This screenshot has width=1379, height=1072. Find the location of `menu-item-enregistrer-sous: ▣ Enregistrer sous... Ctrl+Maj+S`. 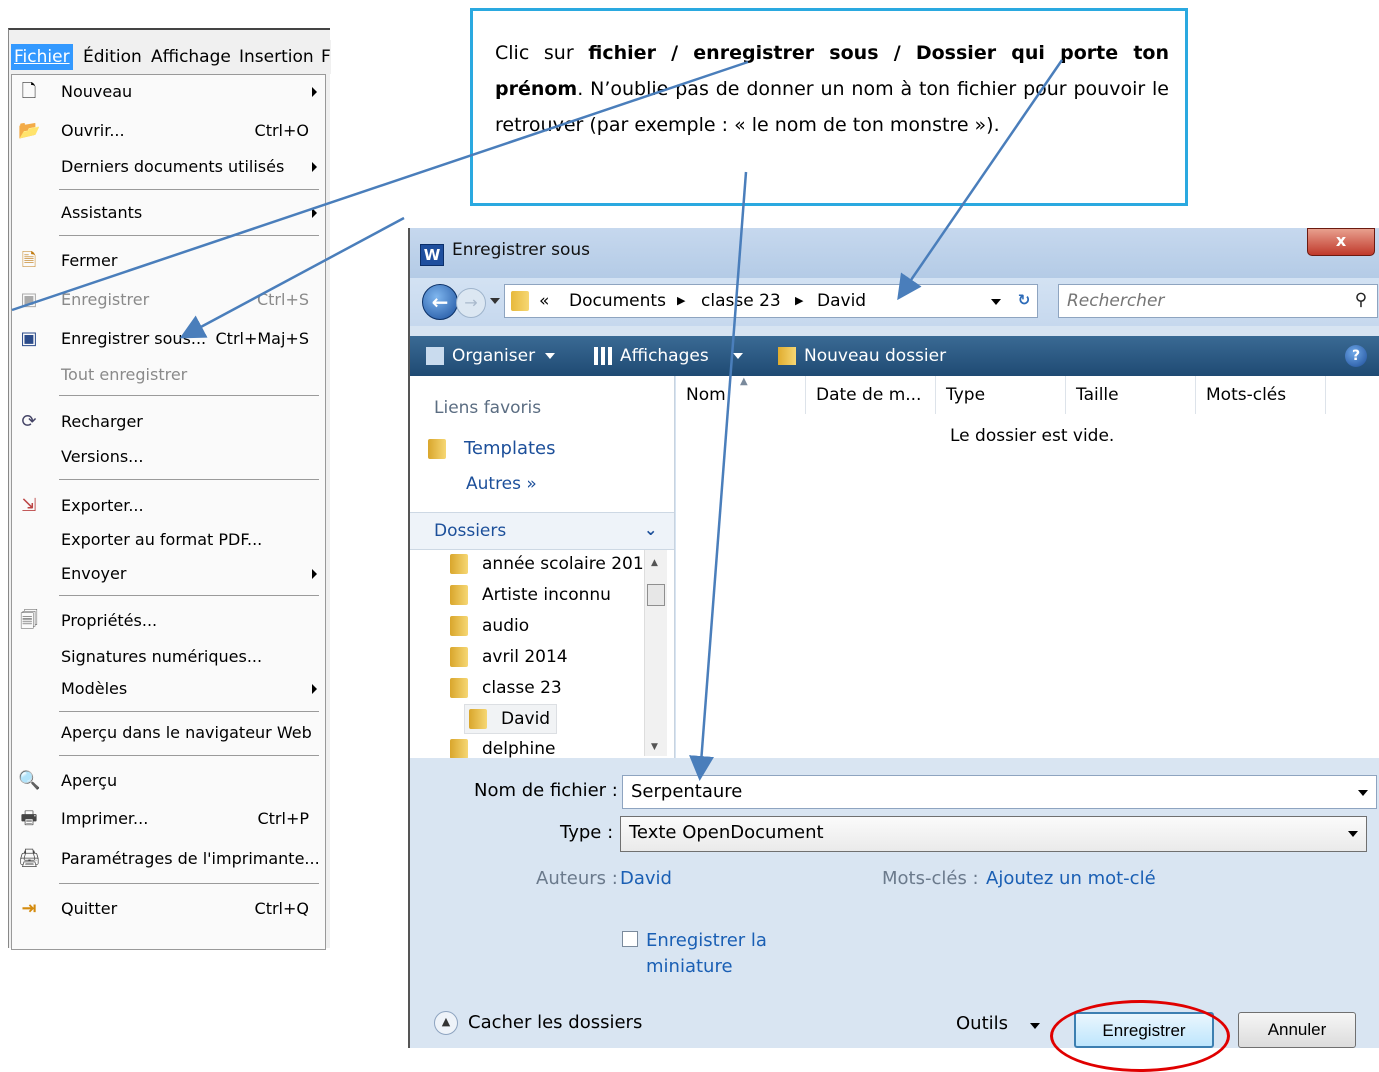

menu-item-enregistrer-sous: ▣ Enregistrer sous... Ctrl+Maj+S is located at coordinates (168, 339).